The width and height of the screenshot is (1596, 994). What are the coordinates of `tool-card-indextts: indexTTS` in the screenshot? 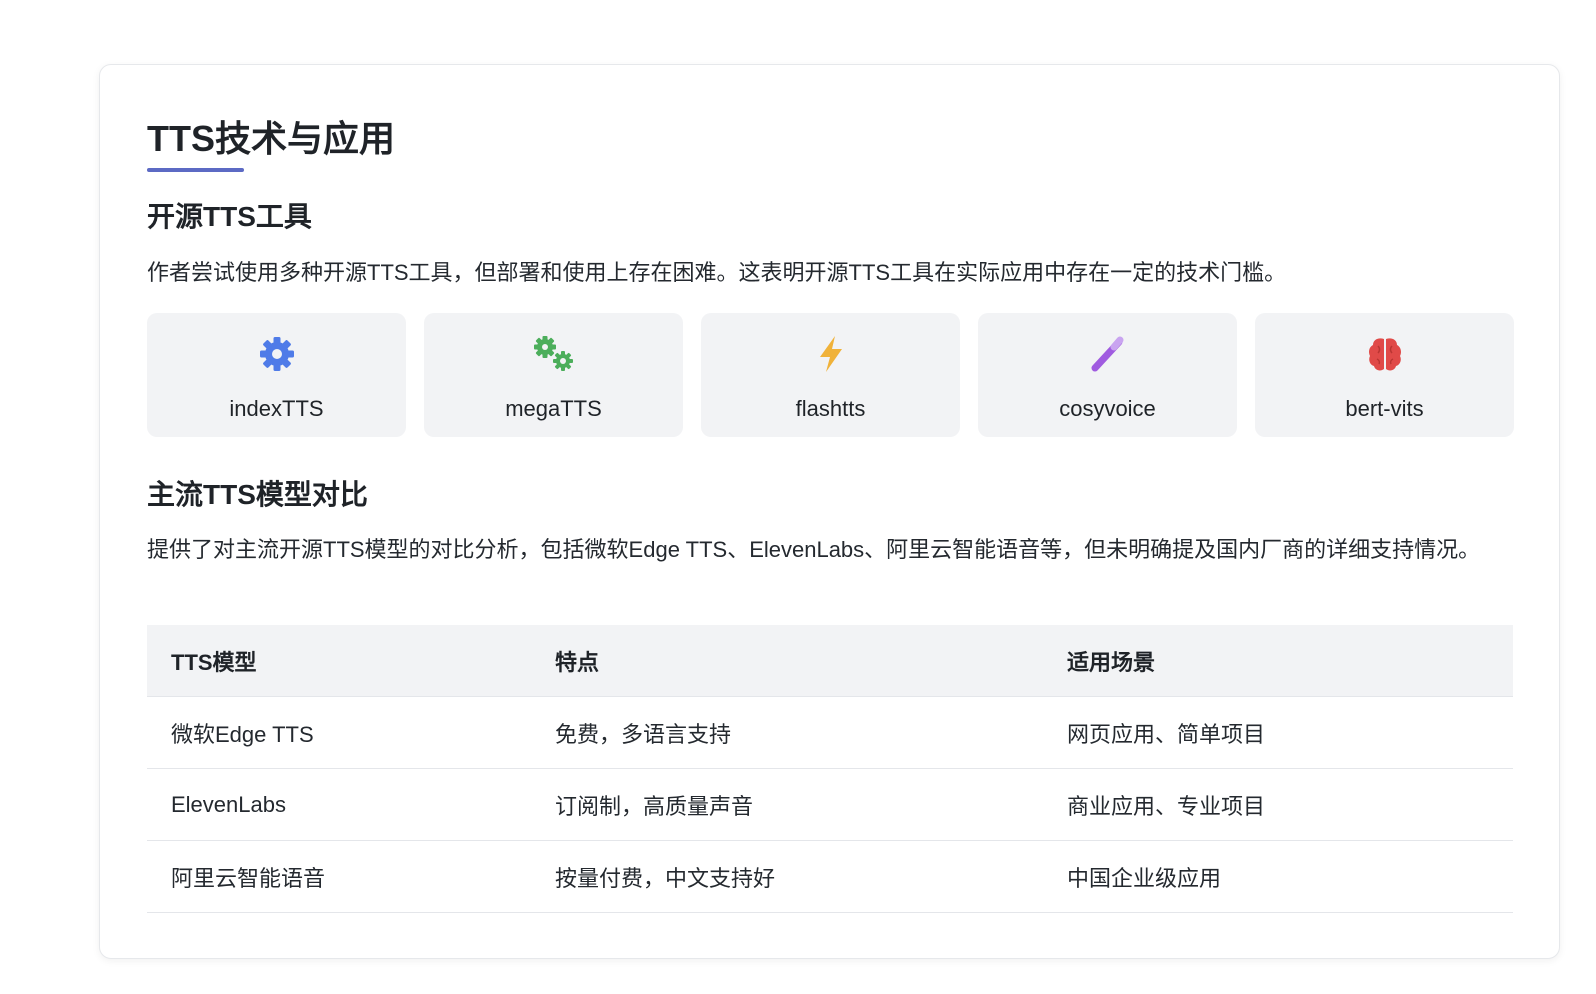 It's located at (276, 375).